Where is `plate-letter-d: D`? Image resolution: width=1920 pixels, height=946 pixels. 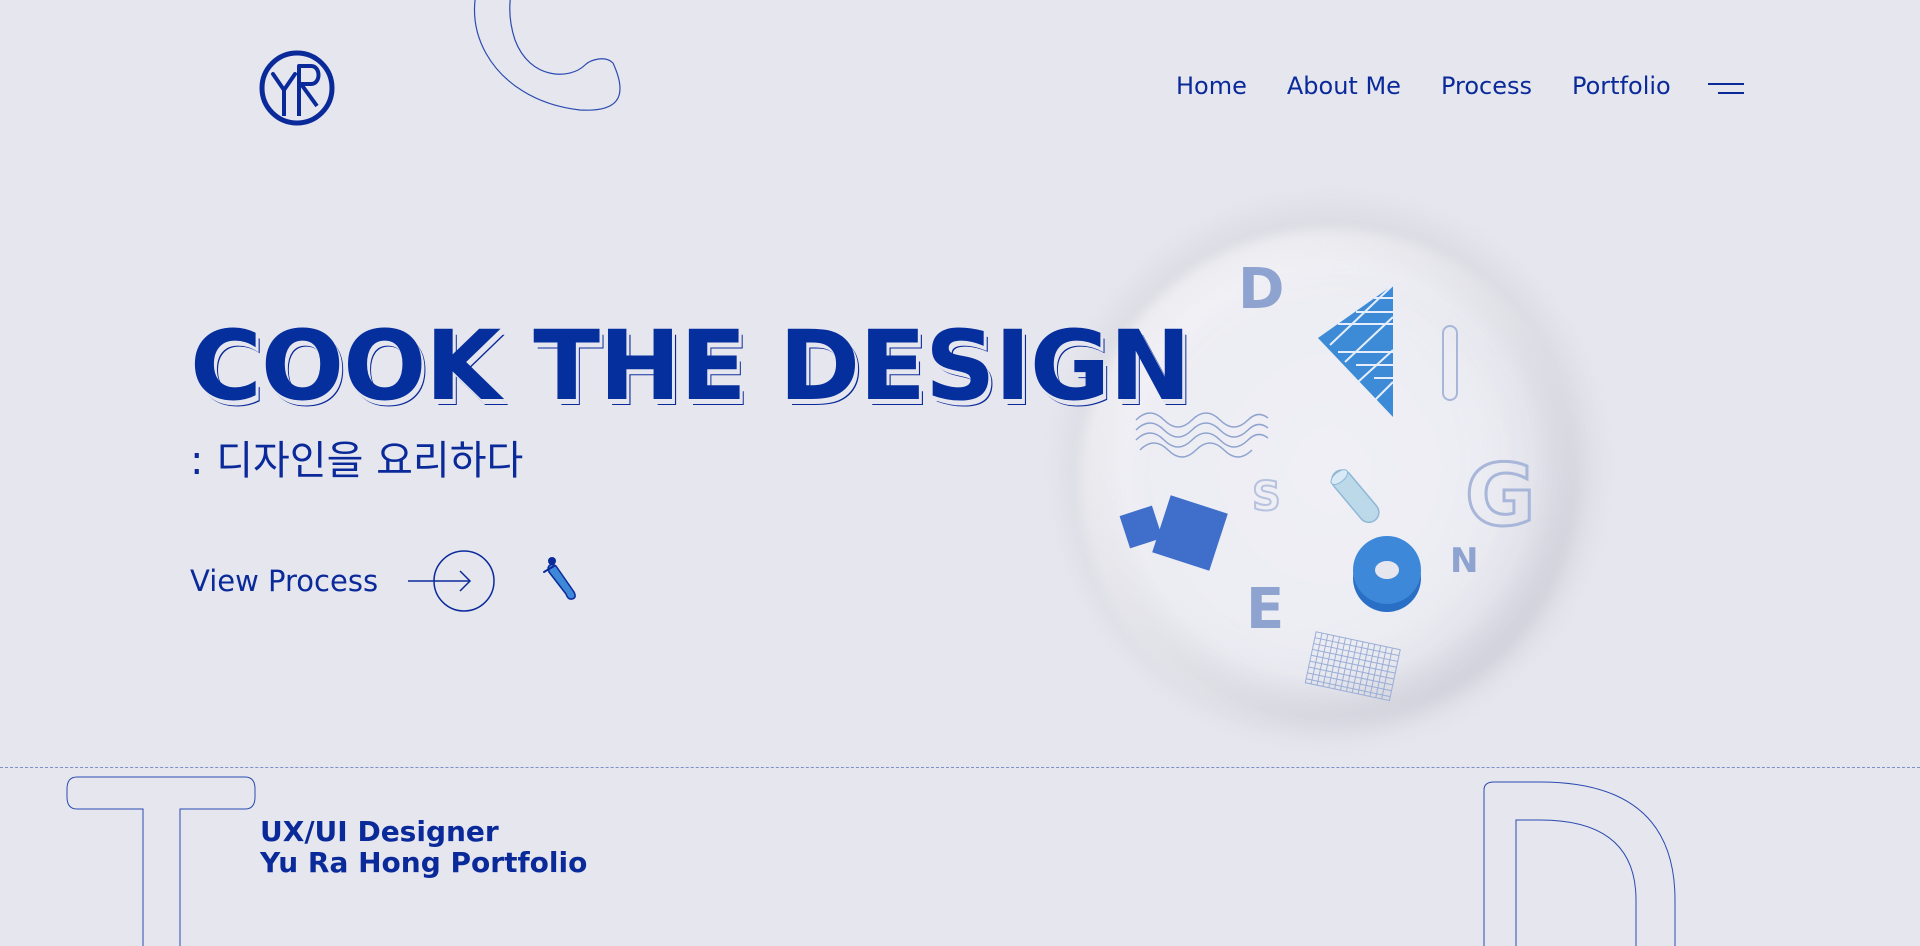 plate-letter-d: D is located at coordinates (1261, 291).